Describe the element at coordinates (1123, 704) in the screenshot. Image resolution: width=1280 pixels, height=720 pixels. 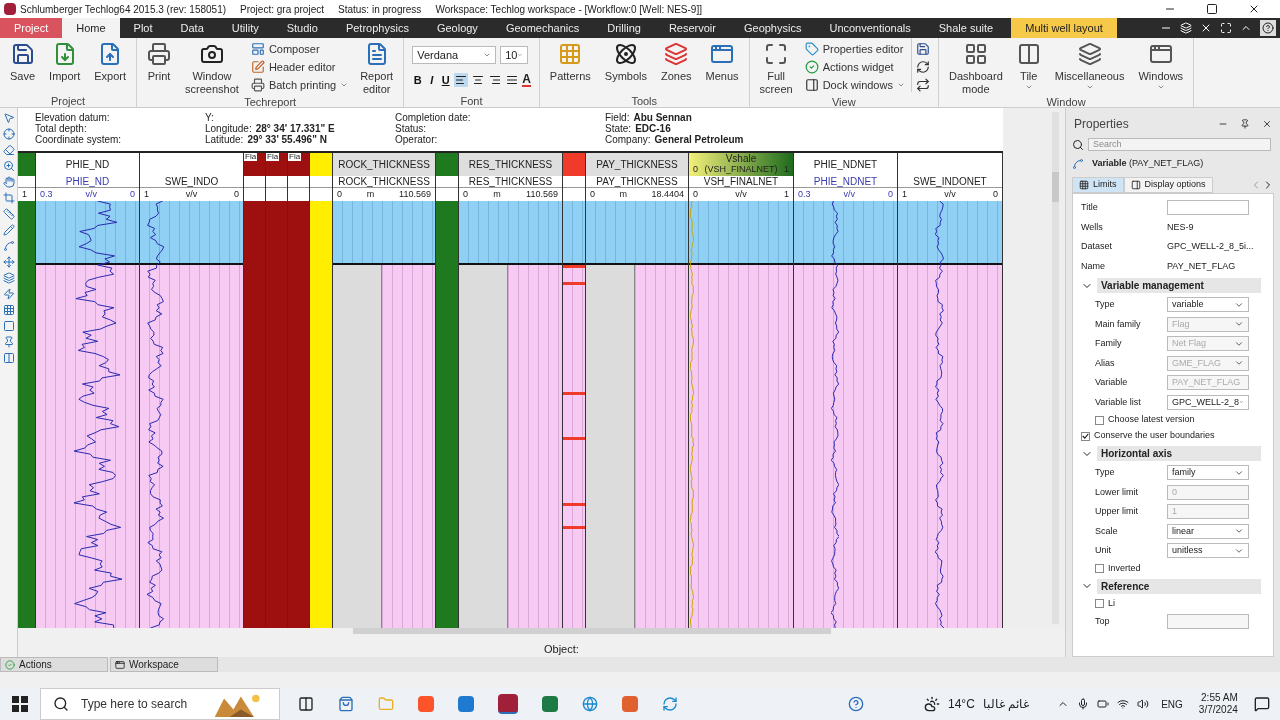
I see `wifi-icon` at that location.